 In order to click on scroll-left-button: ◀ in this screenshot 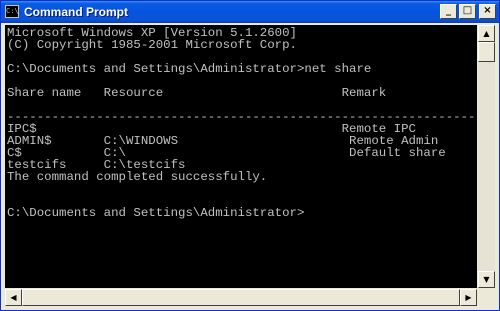, I will do `click(13, 297)`.